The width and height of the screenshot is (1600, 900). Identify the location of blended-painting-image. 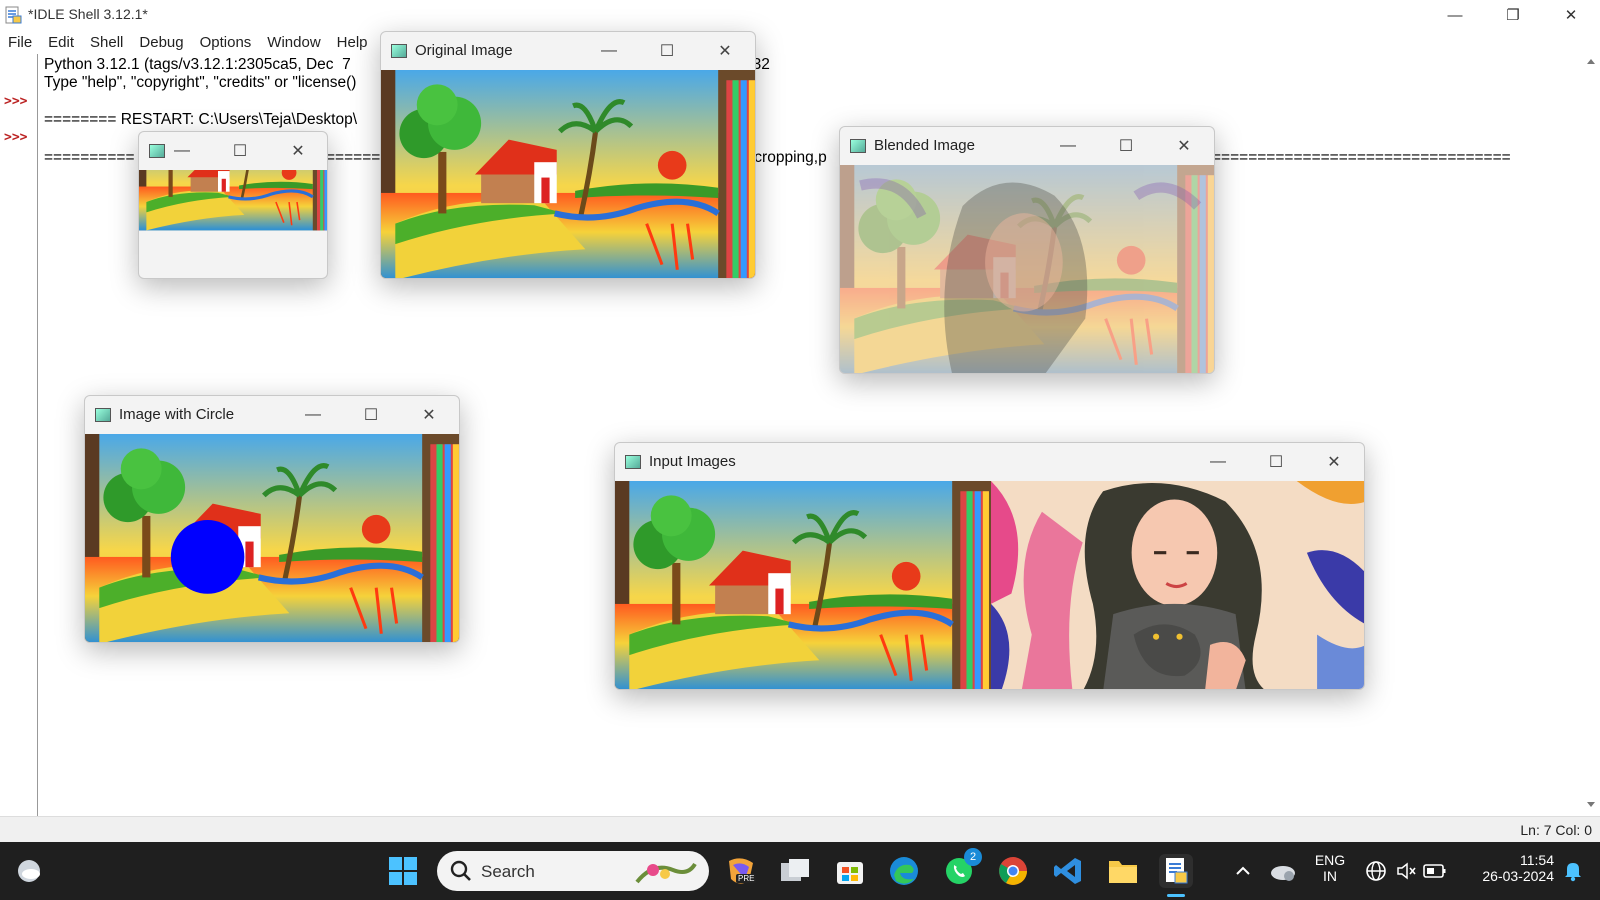
(1027, 269).